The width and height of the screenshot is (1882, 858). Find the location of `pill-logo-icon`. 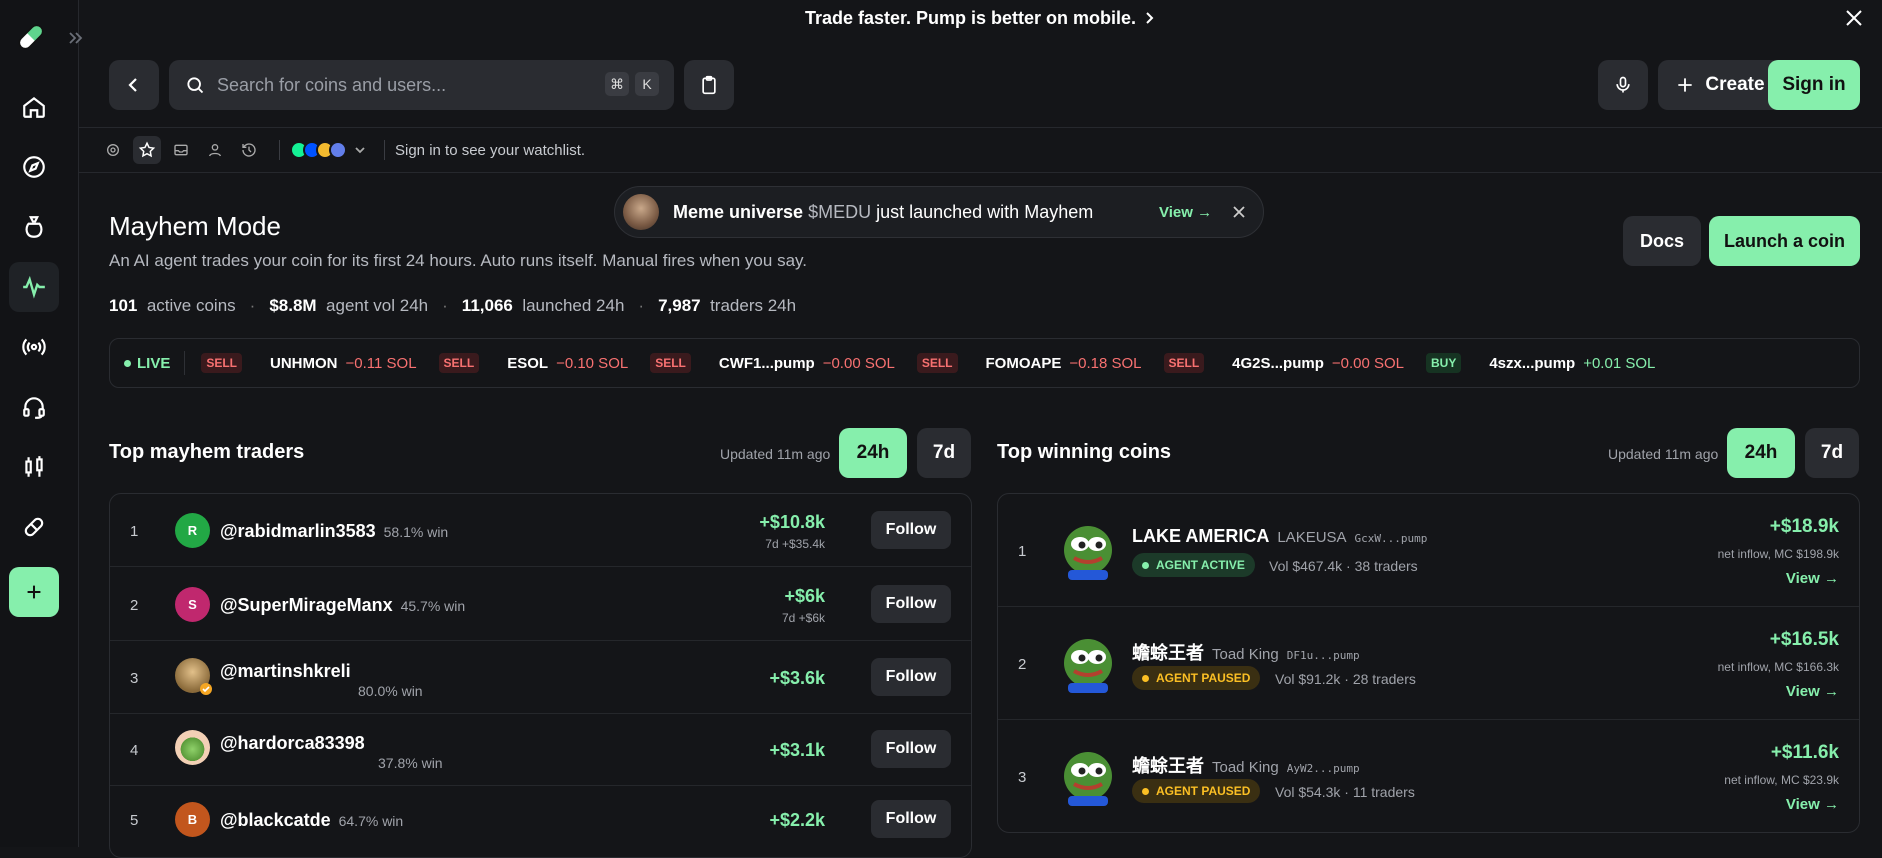

pill-logo-icon is located at coordinates (31, 37).